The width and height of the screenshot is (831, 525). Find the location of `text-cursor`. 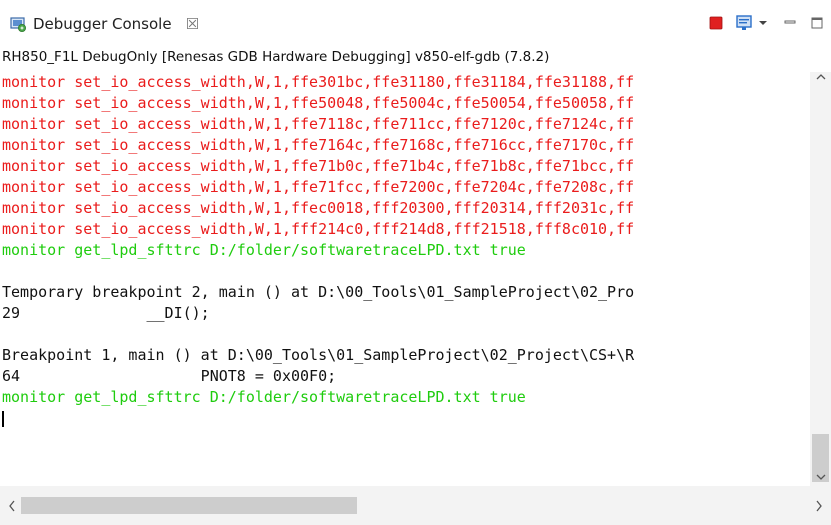

text-cursor is located at coordinates (3, 418).